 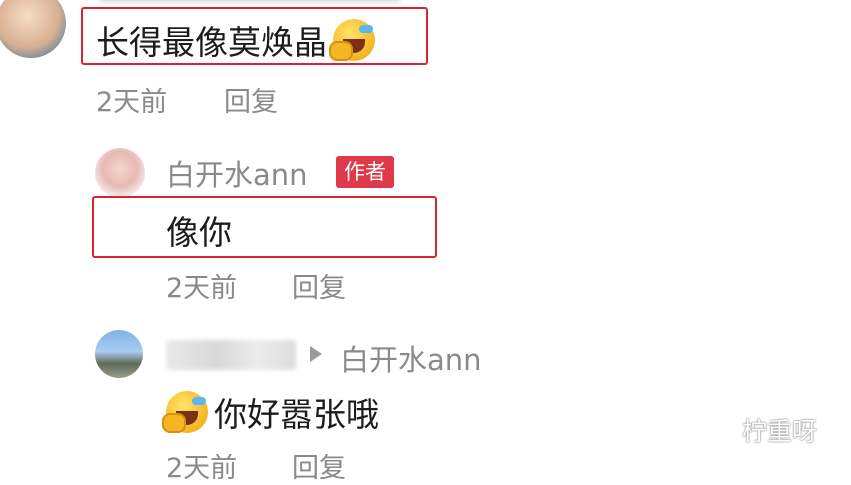 What do you see at coordinates (237, 173) in the screenshot?
I see `author-username: 白开水ann` at bounding box center [237, 173].